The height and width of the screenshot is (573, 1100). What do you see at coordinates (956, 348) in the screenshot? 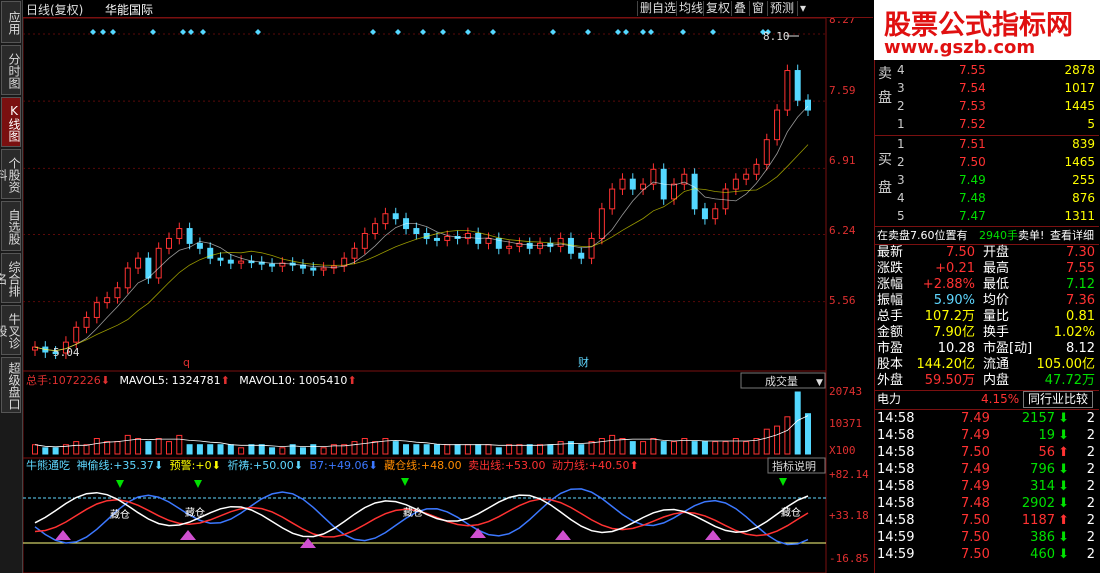
I see `quote-value: 10.28` at bounding box center [956, 348].